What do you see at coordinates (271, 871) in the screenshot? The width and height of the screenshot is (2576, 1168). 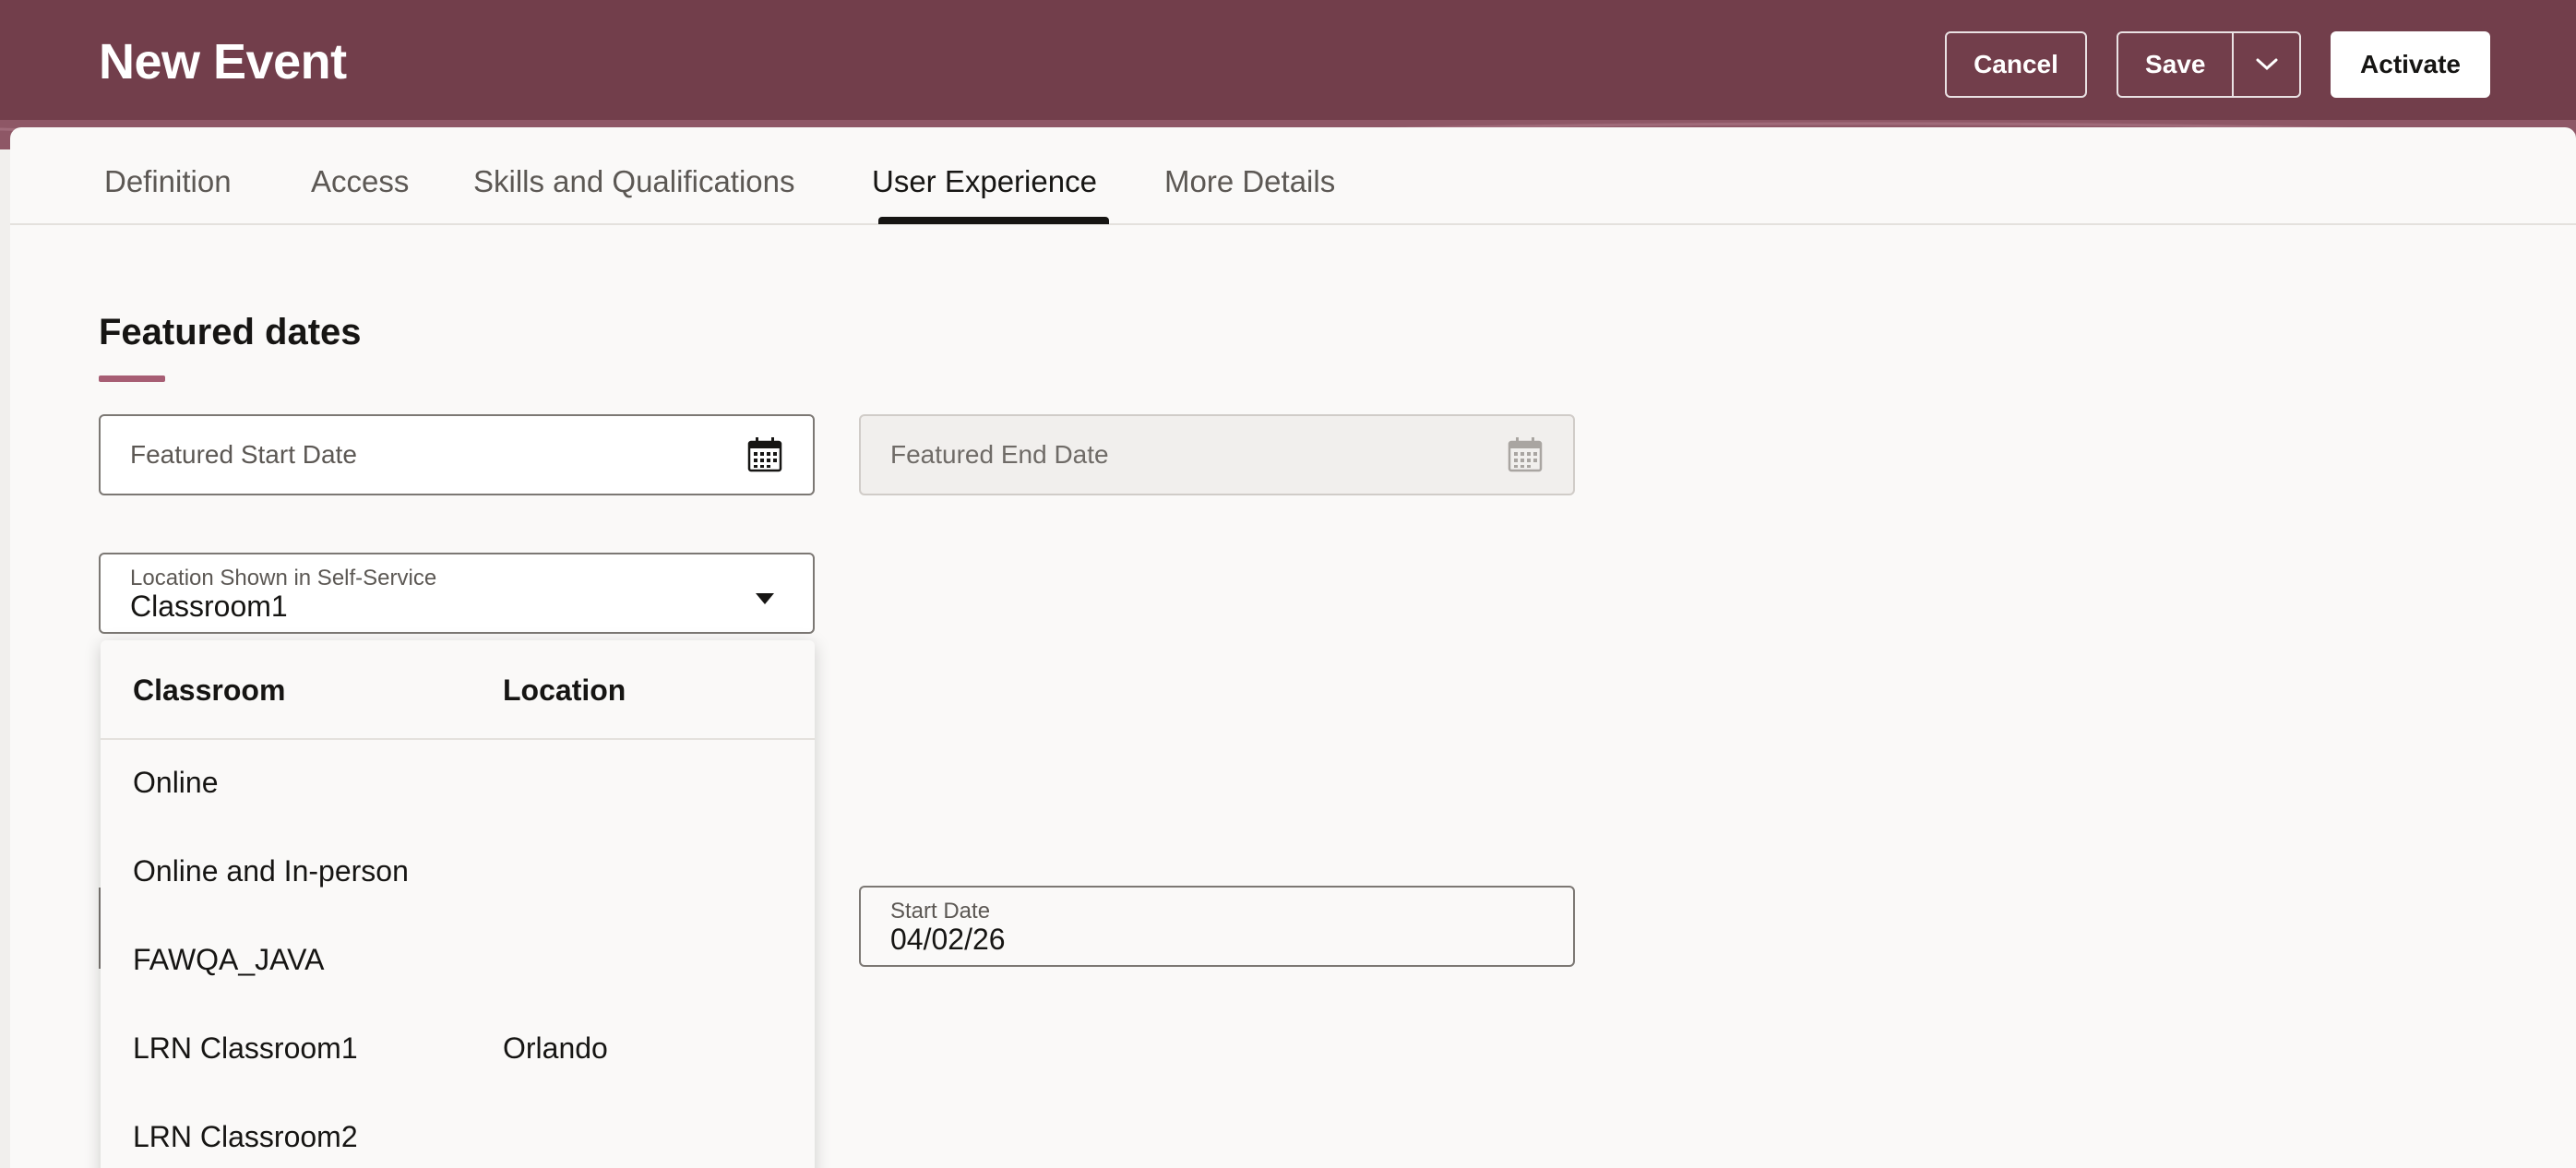 I see `option-classroom: Online and In-person` at bounding box center [271, 871].